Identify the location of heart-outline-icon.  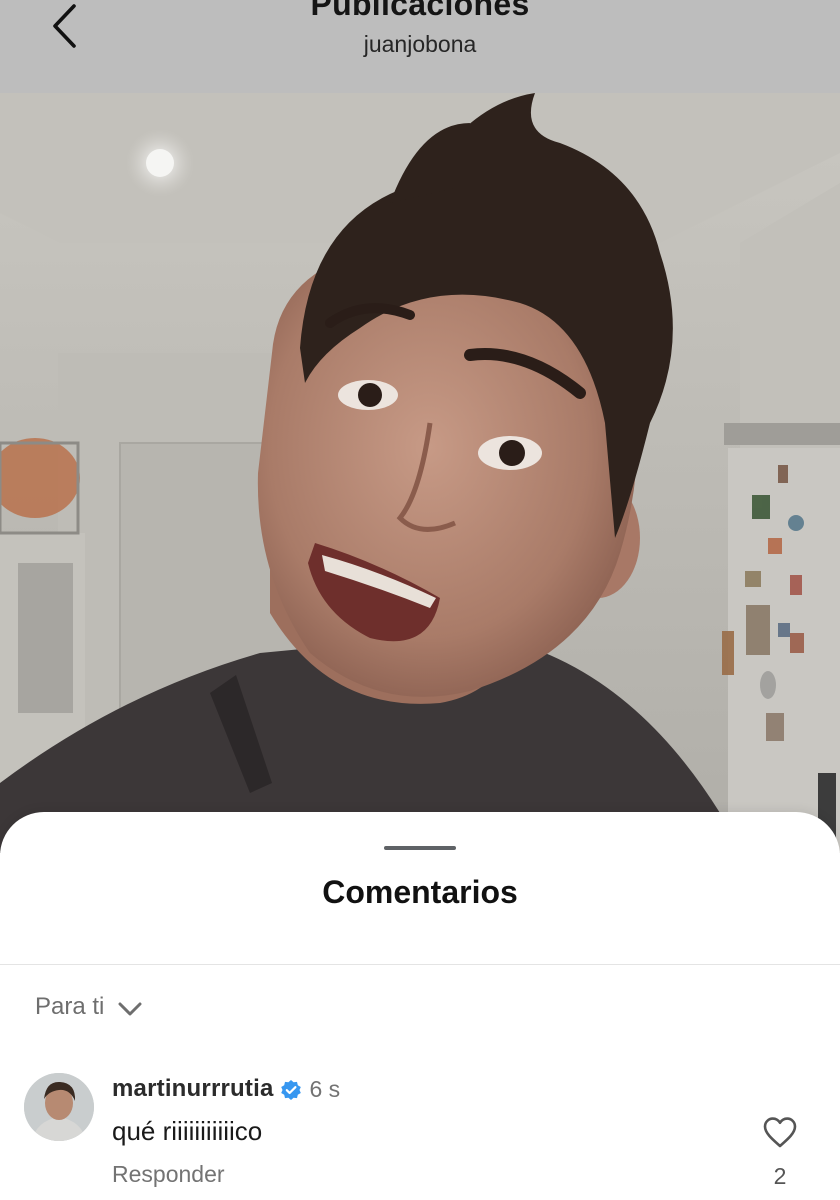
(780, 1132).